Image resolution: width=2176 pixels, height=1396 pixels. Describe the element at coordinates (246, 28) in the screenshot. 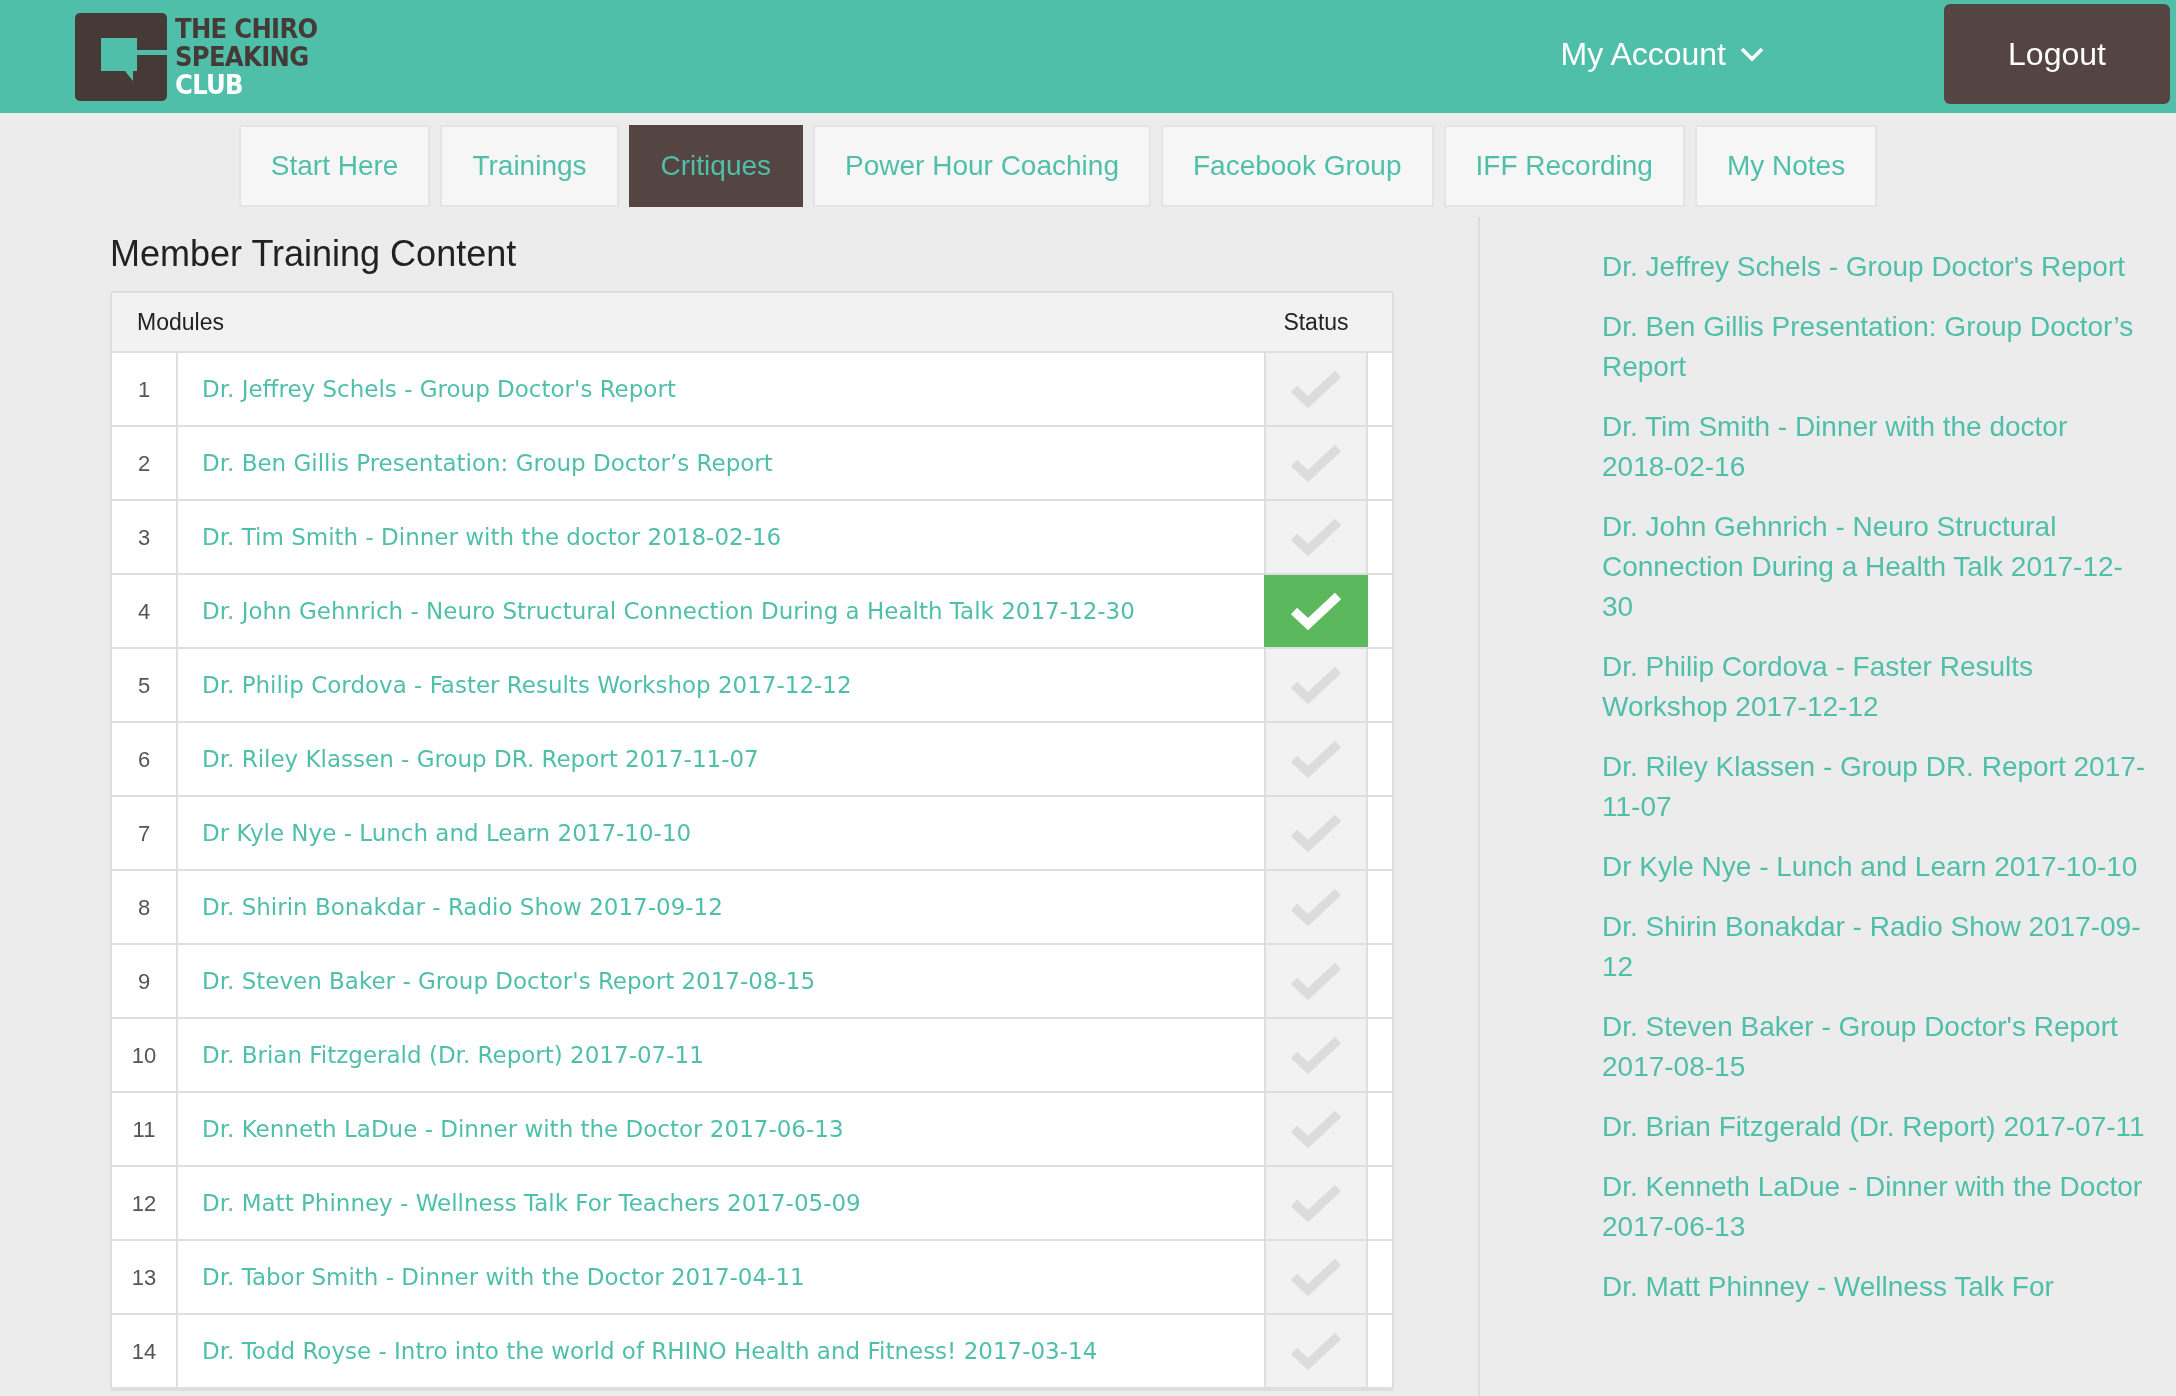

I see `logo-text: THE CHIRO` at that location.